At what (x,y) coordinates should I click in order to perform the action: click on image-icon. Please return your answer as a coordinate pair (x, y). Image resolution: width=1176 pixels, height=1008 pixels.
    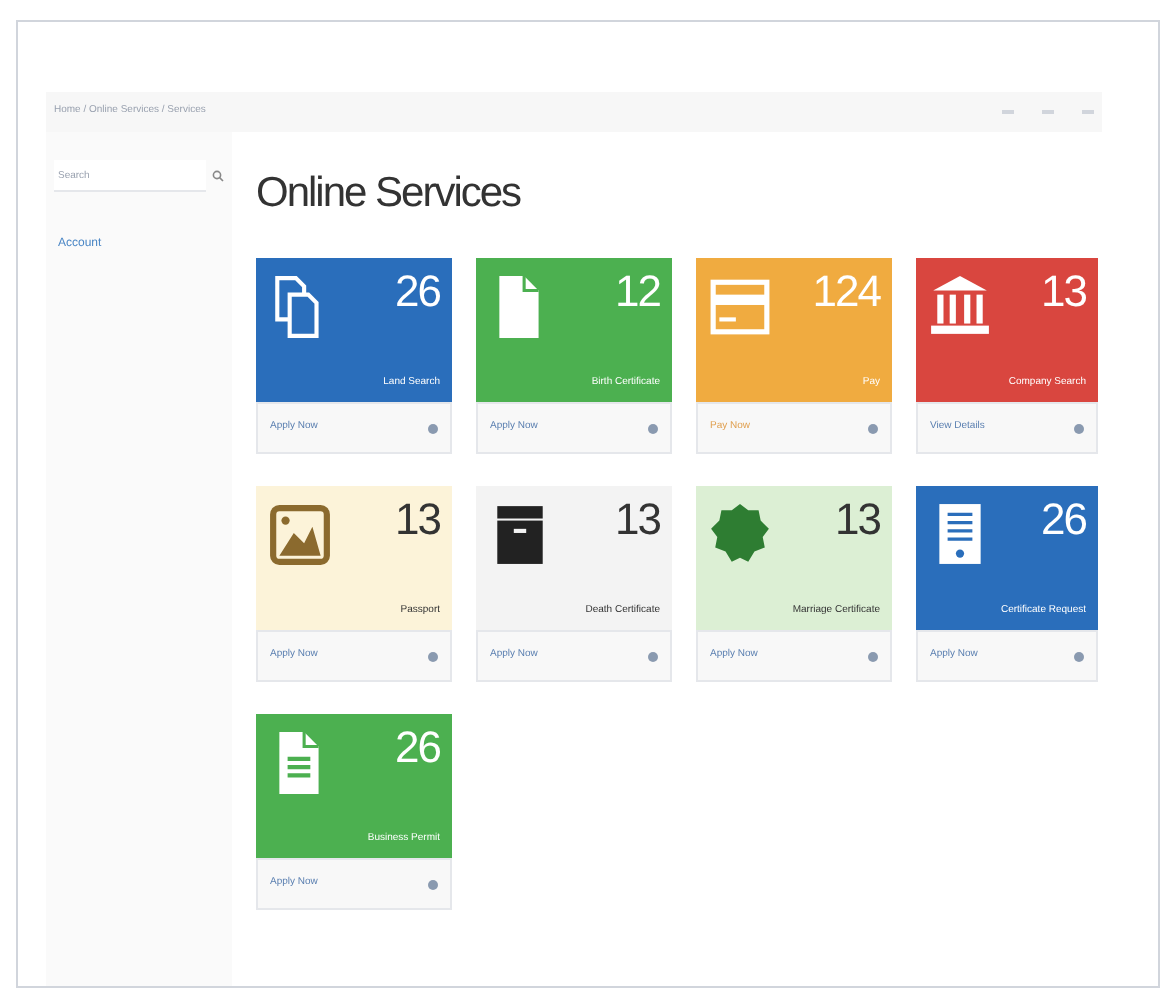
    Looking at the image, I should click on (300, 534).